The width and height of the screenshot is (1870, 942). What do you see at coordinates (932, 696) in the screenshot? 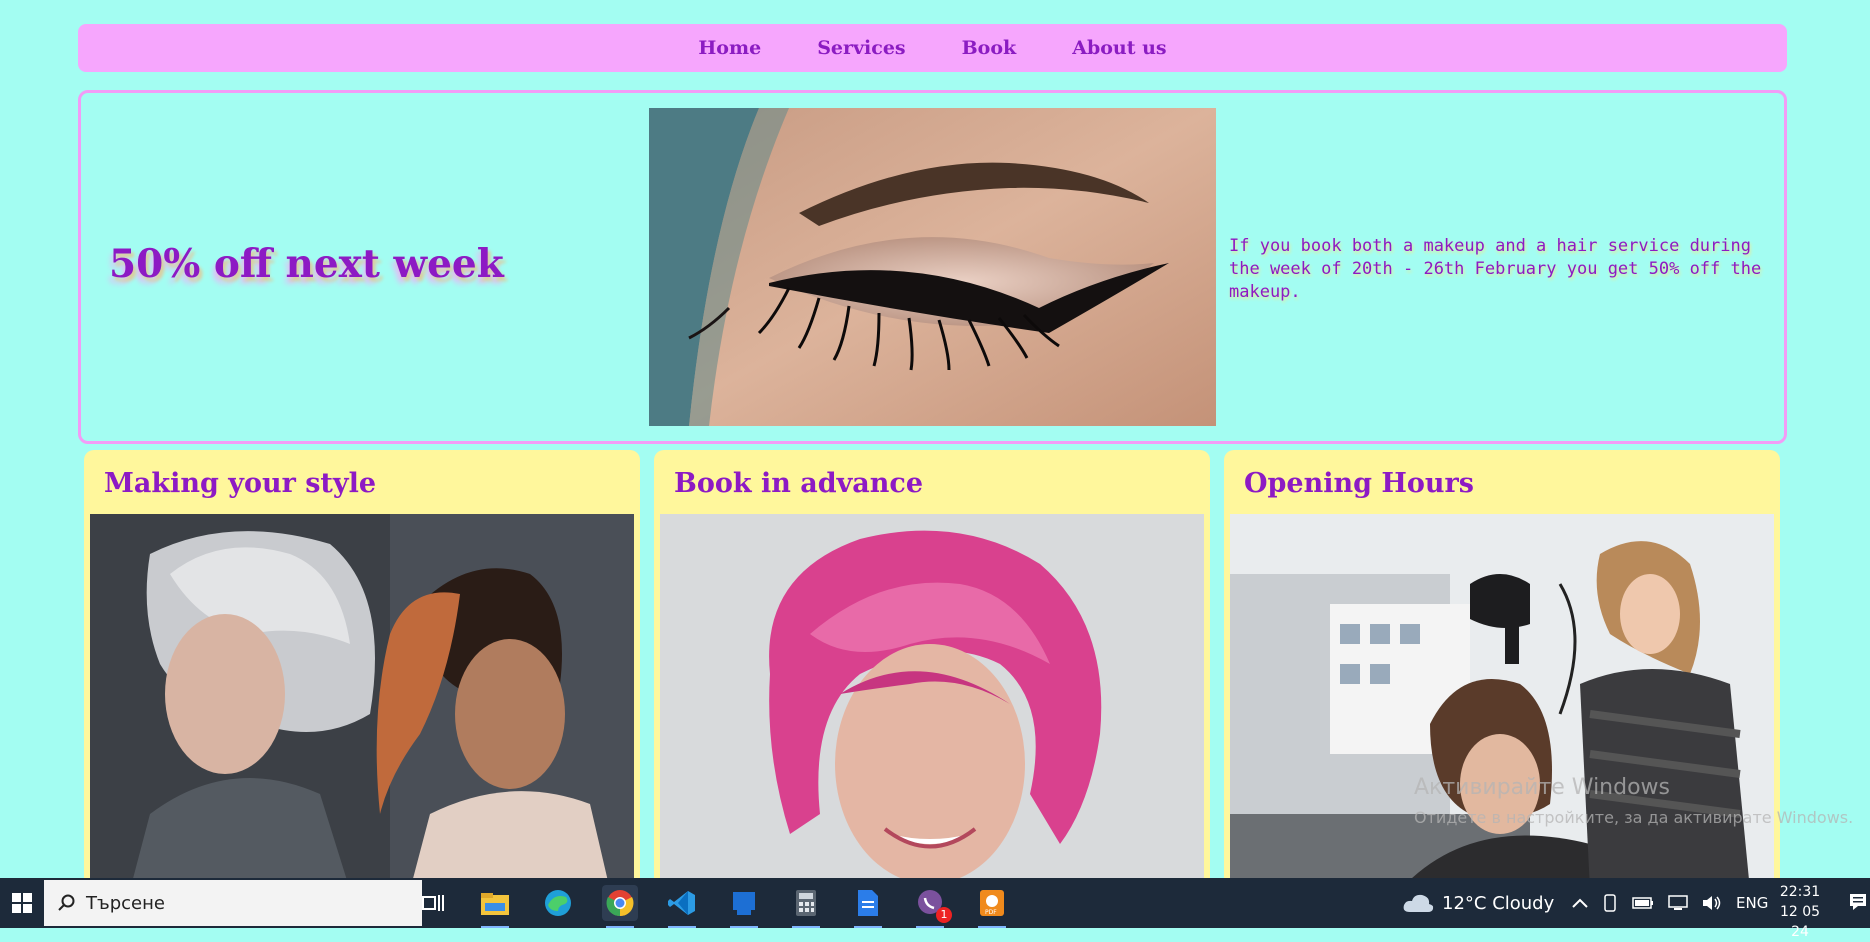
I see `pink-hair-image` at bounding box center [932, 696].